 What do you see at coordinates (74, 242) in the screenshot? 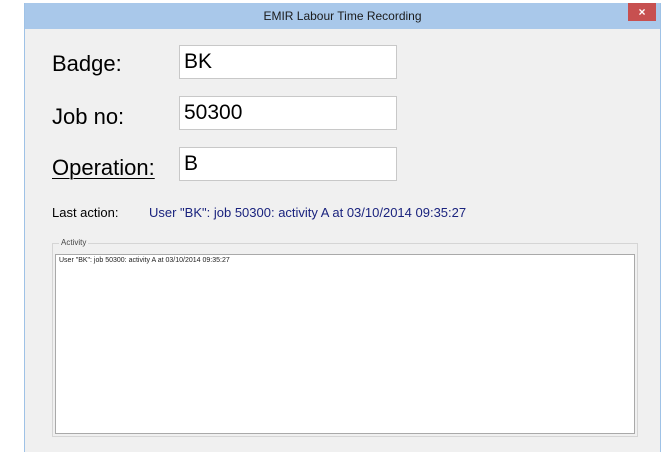
I see `activity-legend: Activity` at bounding box center [74, 242].